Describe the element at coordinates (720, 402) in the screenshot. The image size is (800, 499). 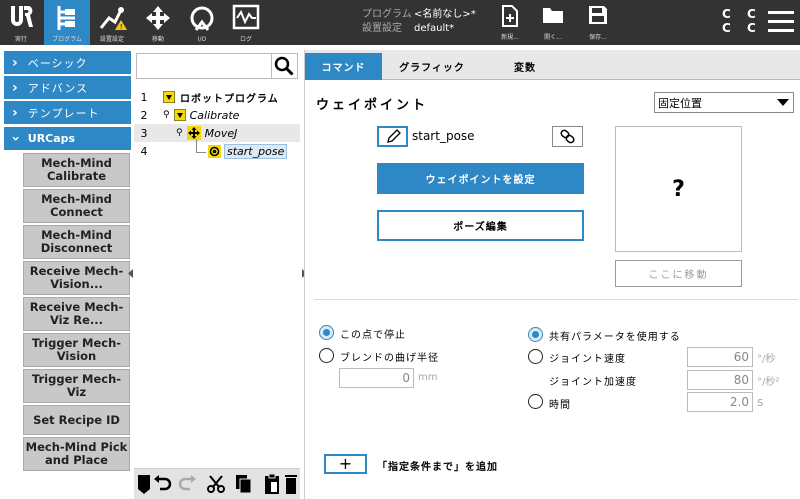
I see `time-input: 2.0` at that location.